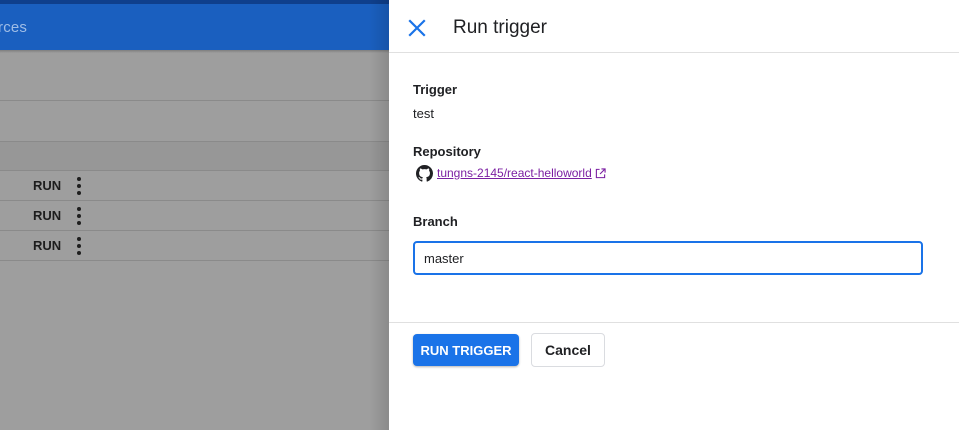 Image resolution: width=959 pixels, height=430 pixels. Describe the element at coordinates (568, 350) in the screenshot. I see `cancel-button: Cancel` at that location.